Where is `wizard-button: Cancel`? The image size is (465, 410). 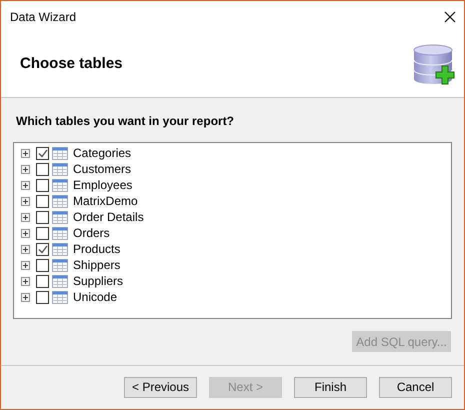
wizard-button: Cancel is located at coordinates (415, 387).